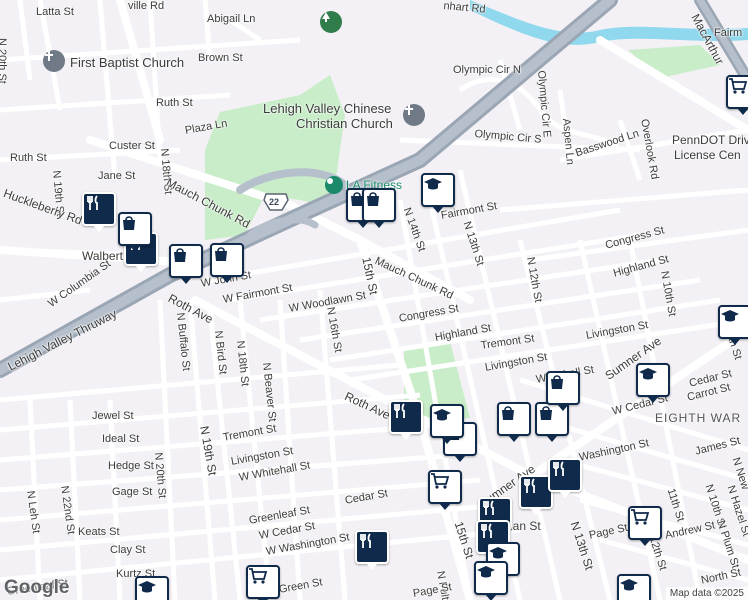  Describe the element at coordinates (334, 185) in the screenshot. I see `gym-pin-icon` at that location.